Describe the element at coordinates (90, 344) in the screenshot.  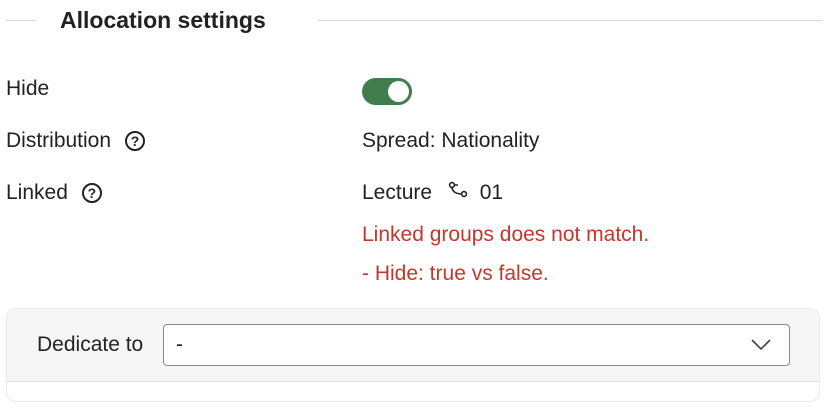
I see `dedicate-label: Dedicate to` at that location.